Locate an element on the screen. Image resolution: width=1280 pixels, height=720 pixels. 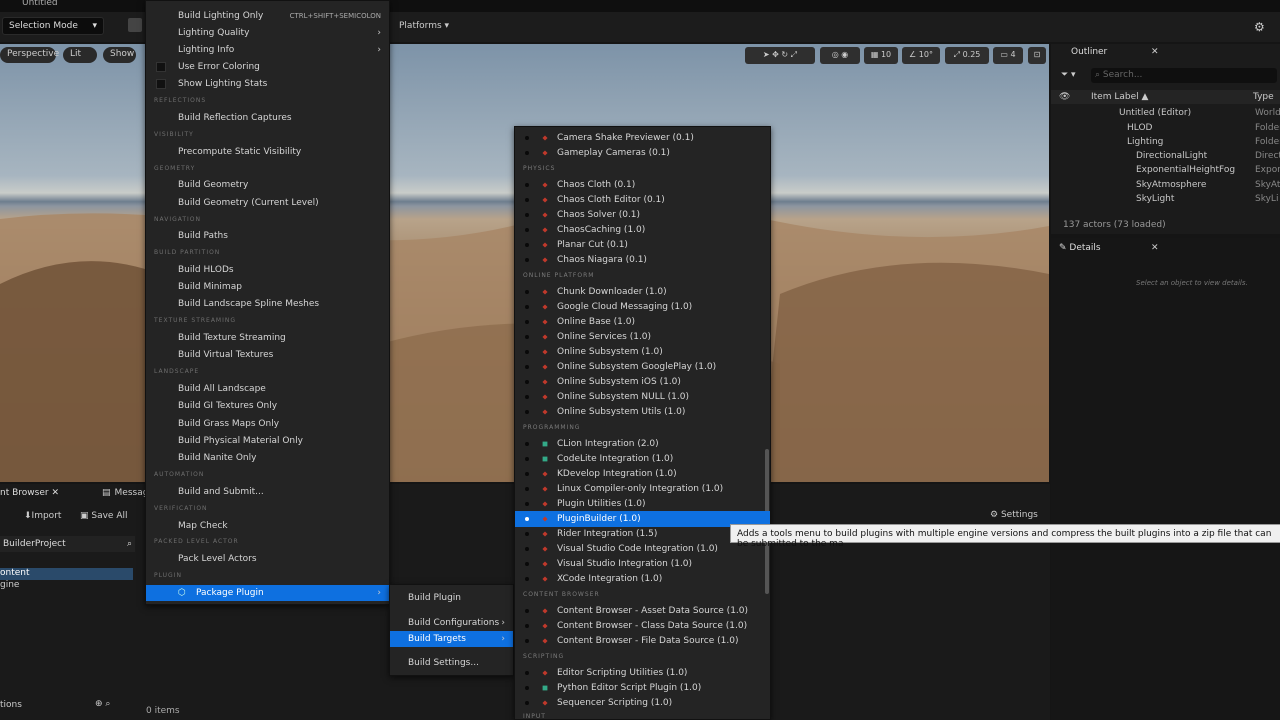
outliner-row: SkyAtmosphere is located at coordinates (1171, 185).